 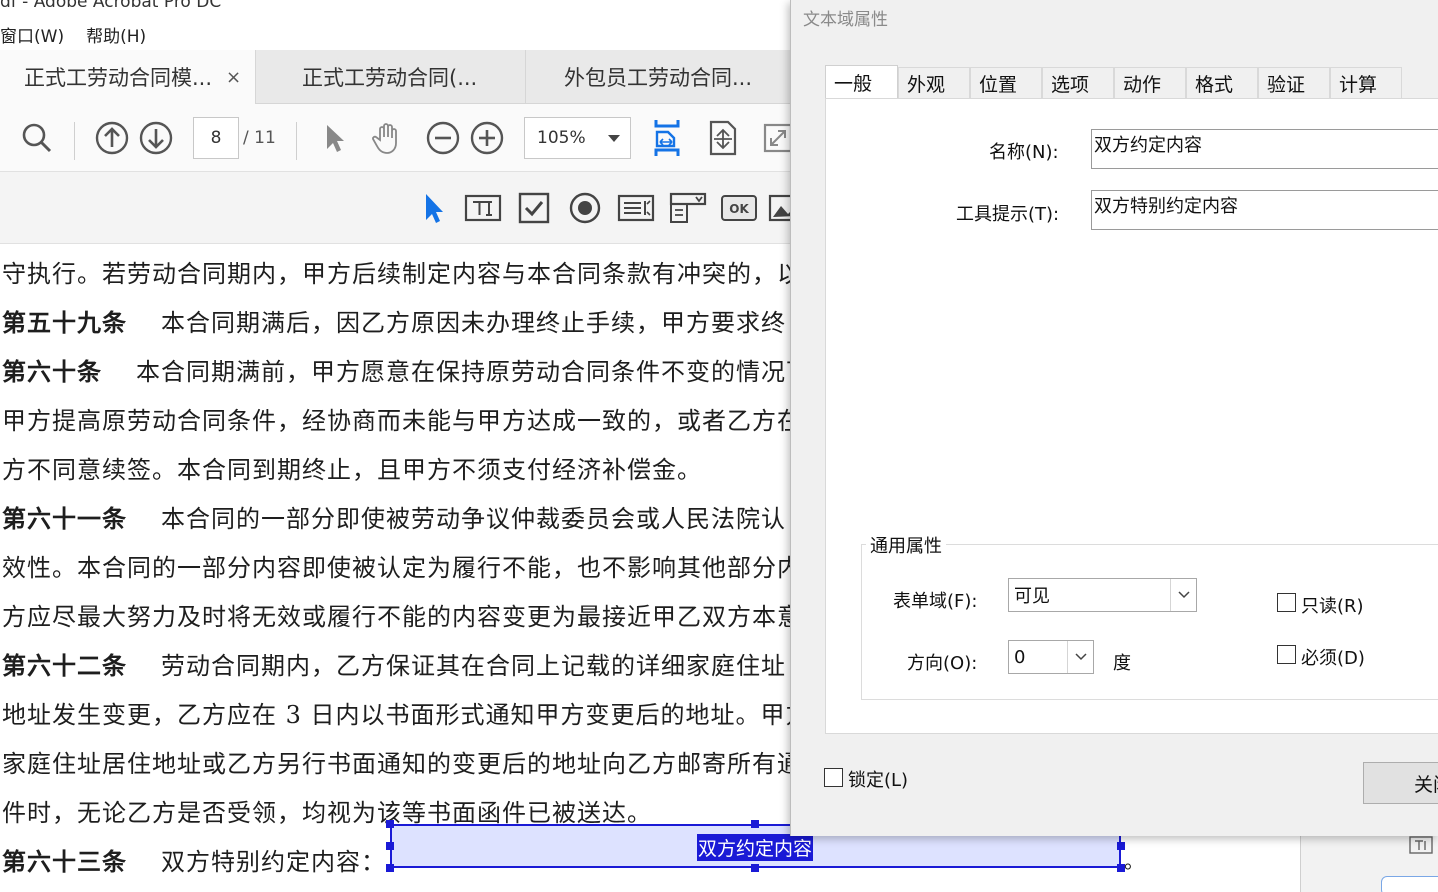 I want to click on orientation-label: 方向(O):, so click(x=942, y=663).